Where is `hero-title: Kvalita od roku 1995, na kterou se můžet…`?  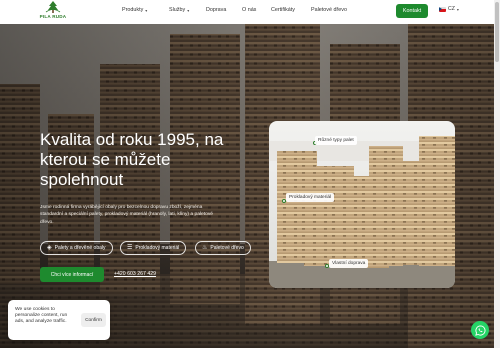
hero-title: Kvalita od roku 1995, na kterou se můžet… is located at coordinates (132, 159).